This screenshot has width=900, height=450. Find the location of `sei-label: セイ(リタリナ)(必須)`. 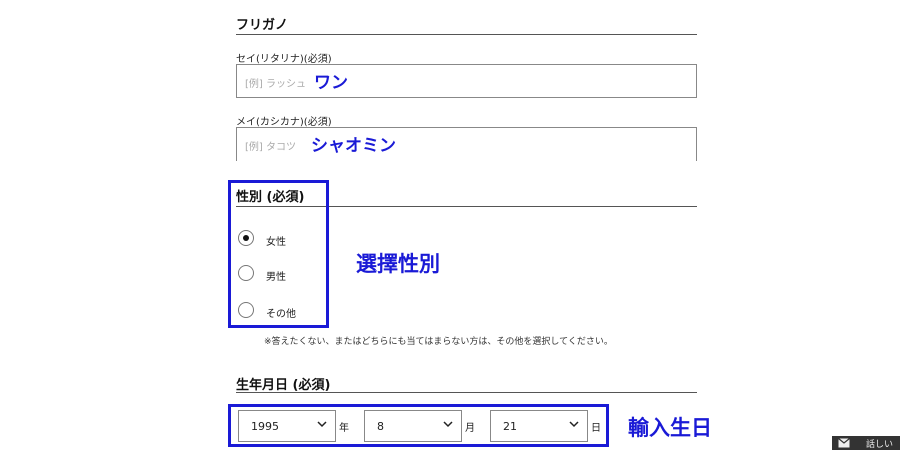

sei-label: セイ(リタリナ)(必須) is located at coordinates (284, 59).